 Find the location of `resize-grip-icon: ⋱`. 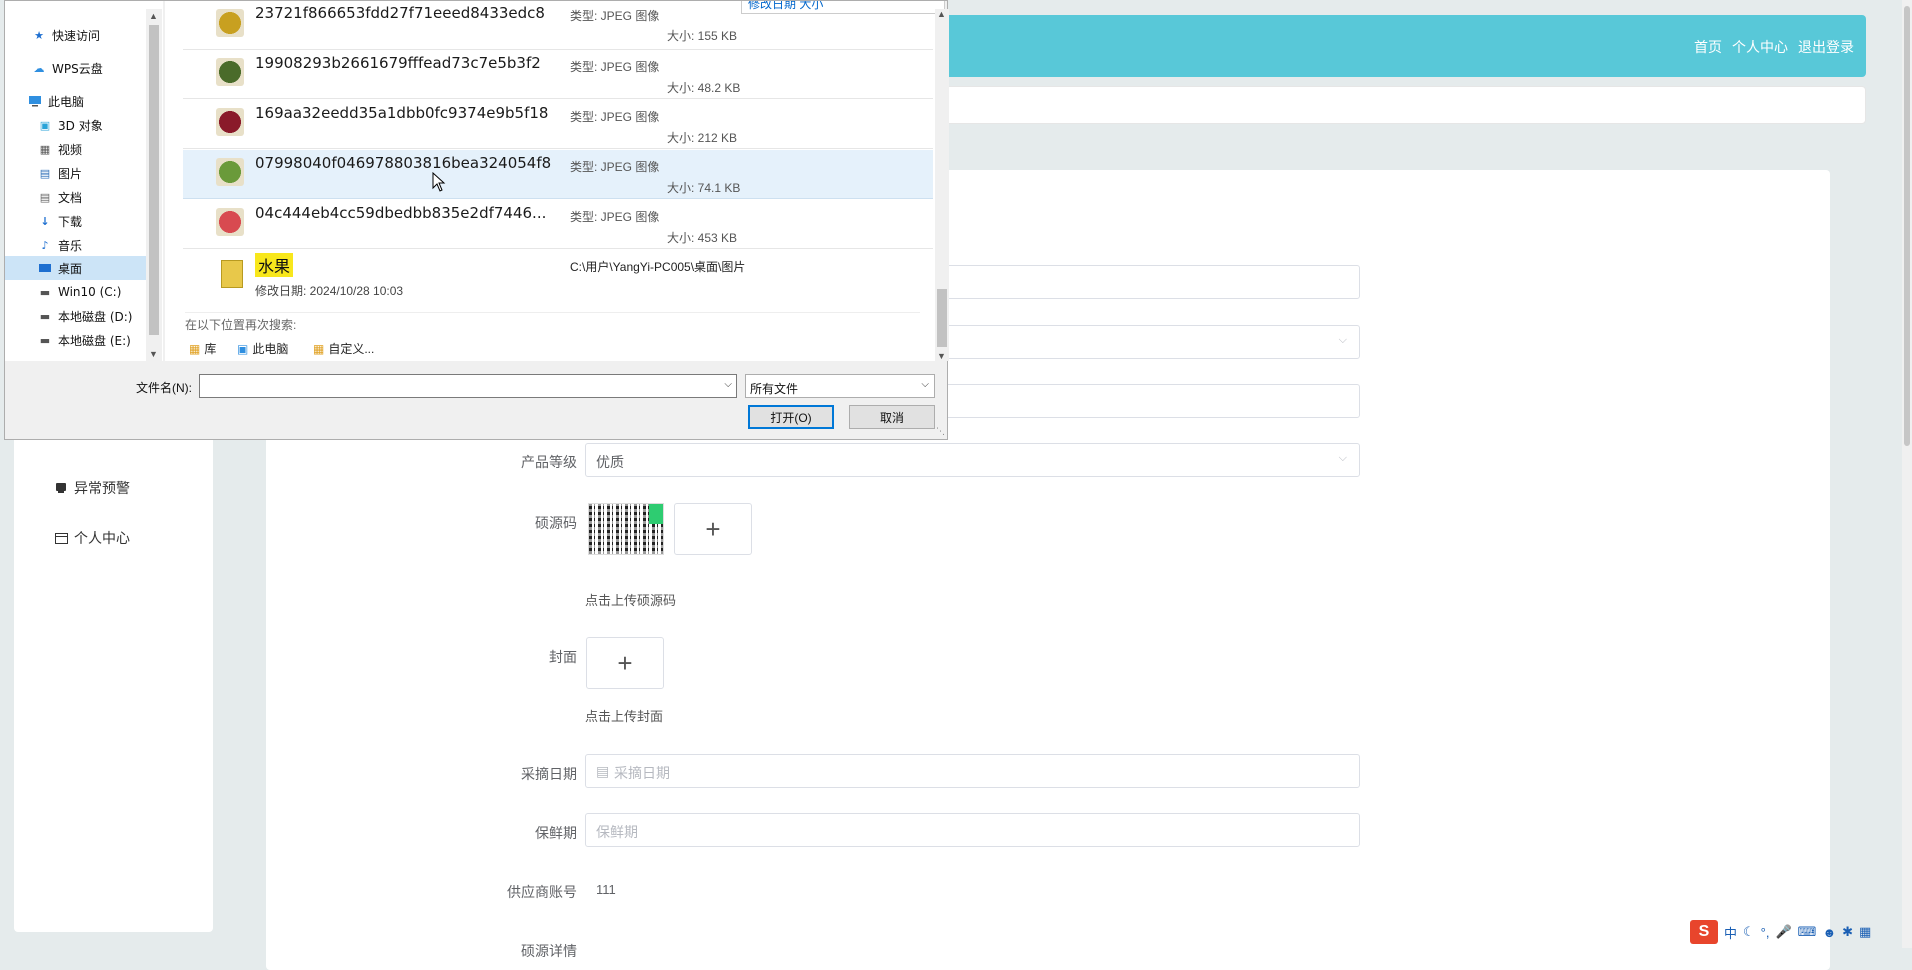

resize-grip-icon: ⋱ is located at coordinates (940, 431).